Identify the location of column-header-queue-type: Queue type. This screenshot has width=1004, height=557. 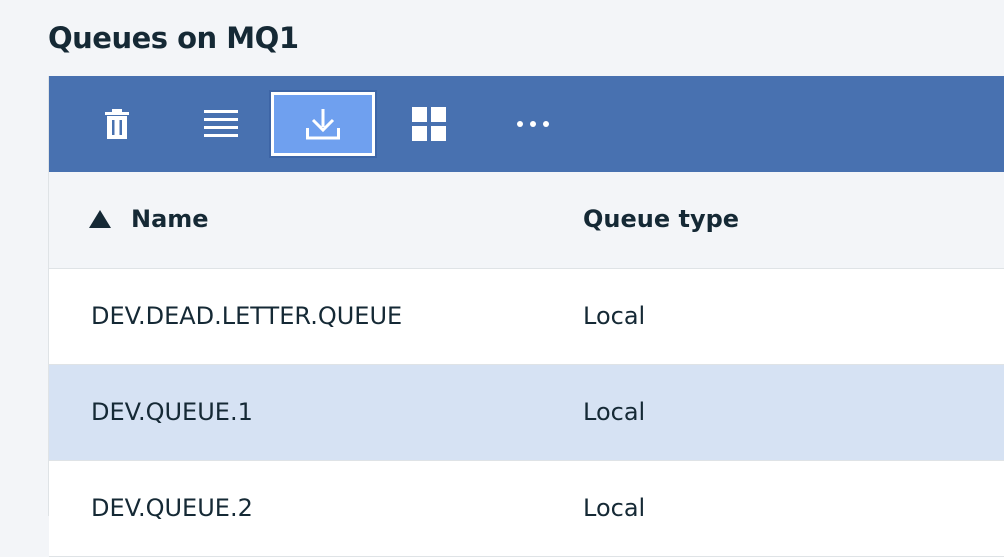
(661, 219).